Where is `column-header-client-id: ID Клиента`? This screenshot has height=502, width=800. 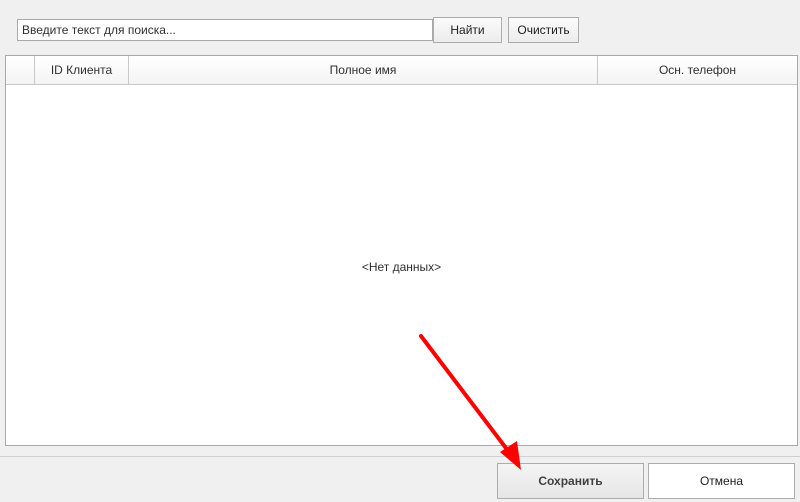 column-header-client-id: ID Клиента is located at coordinates (82, 70).